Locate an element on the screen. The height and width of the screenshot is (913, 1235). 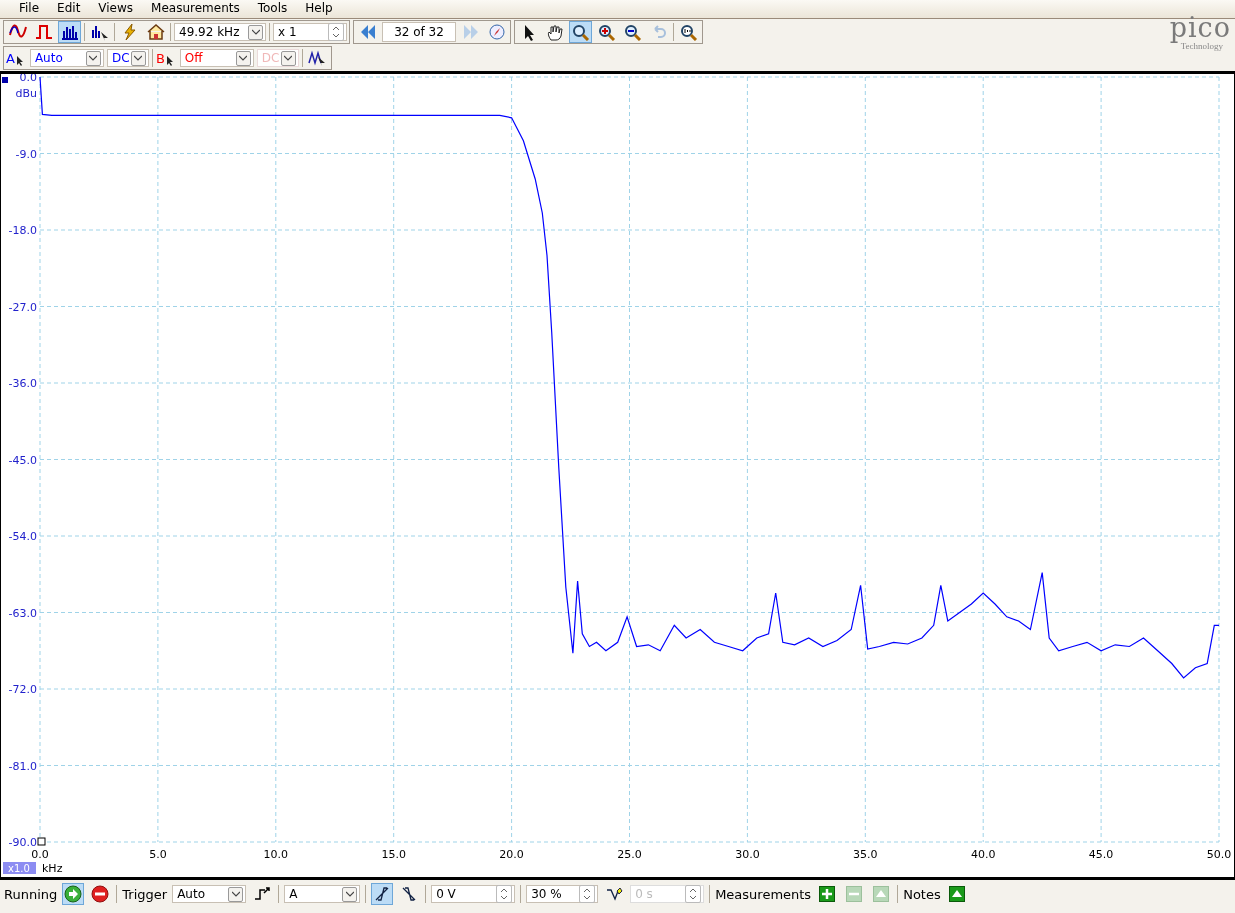
y-unit-label: dBu is located at coordinates (26, 93).